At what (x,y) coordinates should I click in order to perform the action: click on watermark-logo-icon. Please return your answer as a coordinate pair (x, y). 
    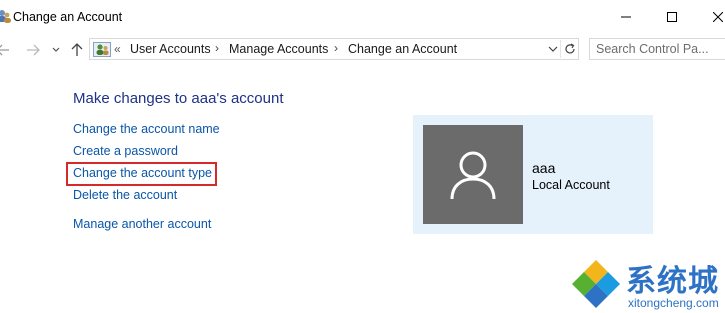
    Looking at the image, I should click on (596, 284).